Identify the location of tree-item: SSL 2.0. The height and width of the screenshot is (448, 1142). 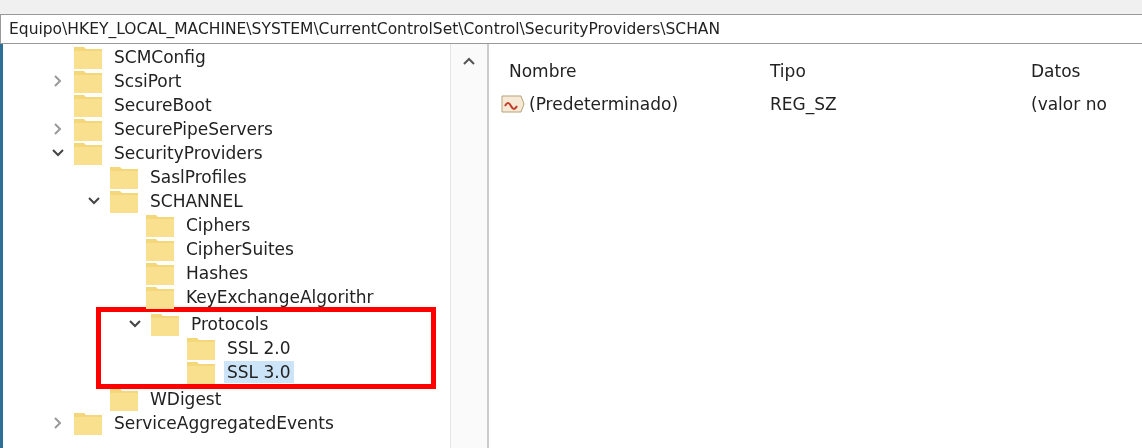
(259, 348).